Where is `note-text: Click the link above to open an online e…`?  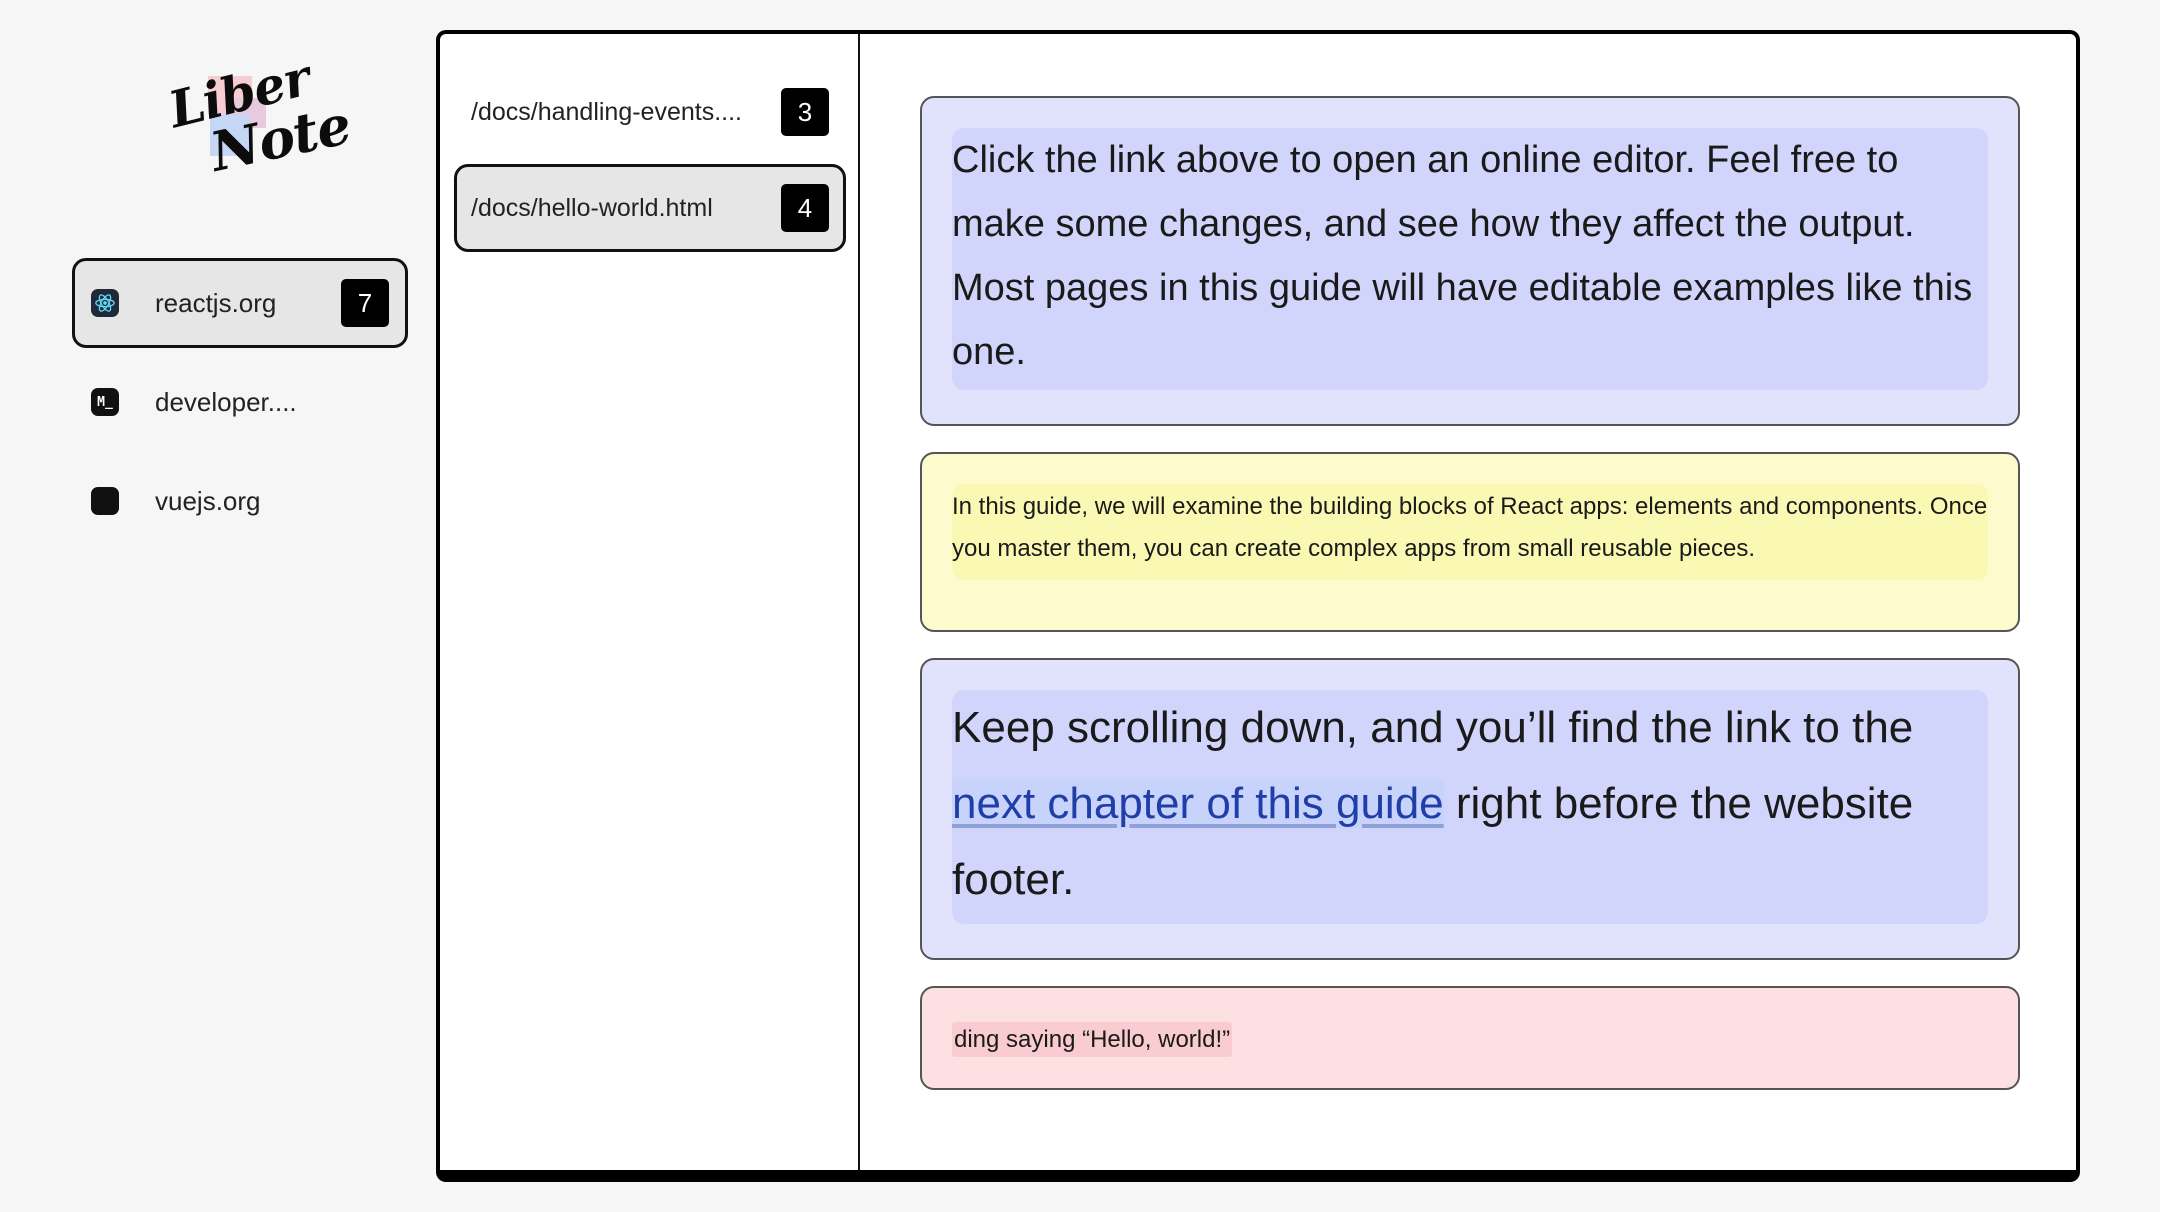 note-text: Click the link above to open an online e… is located at coordinates (1470, 259).